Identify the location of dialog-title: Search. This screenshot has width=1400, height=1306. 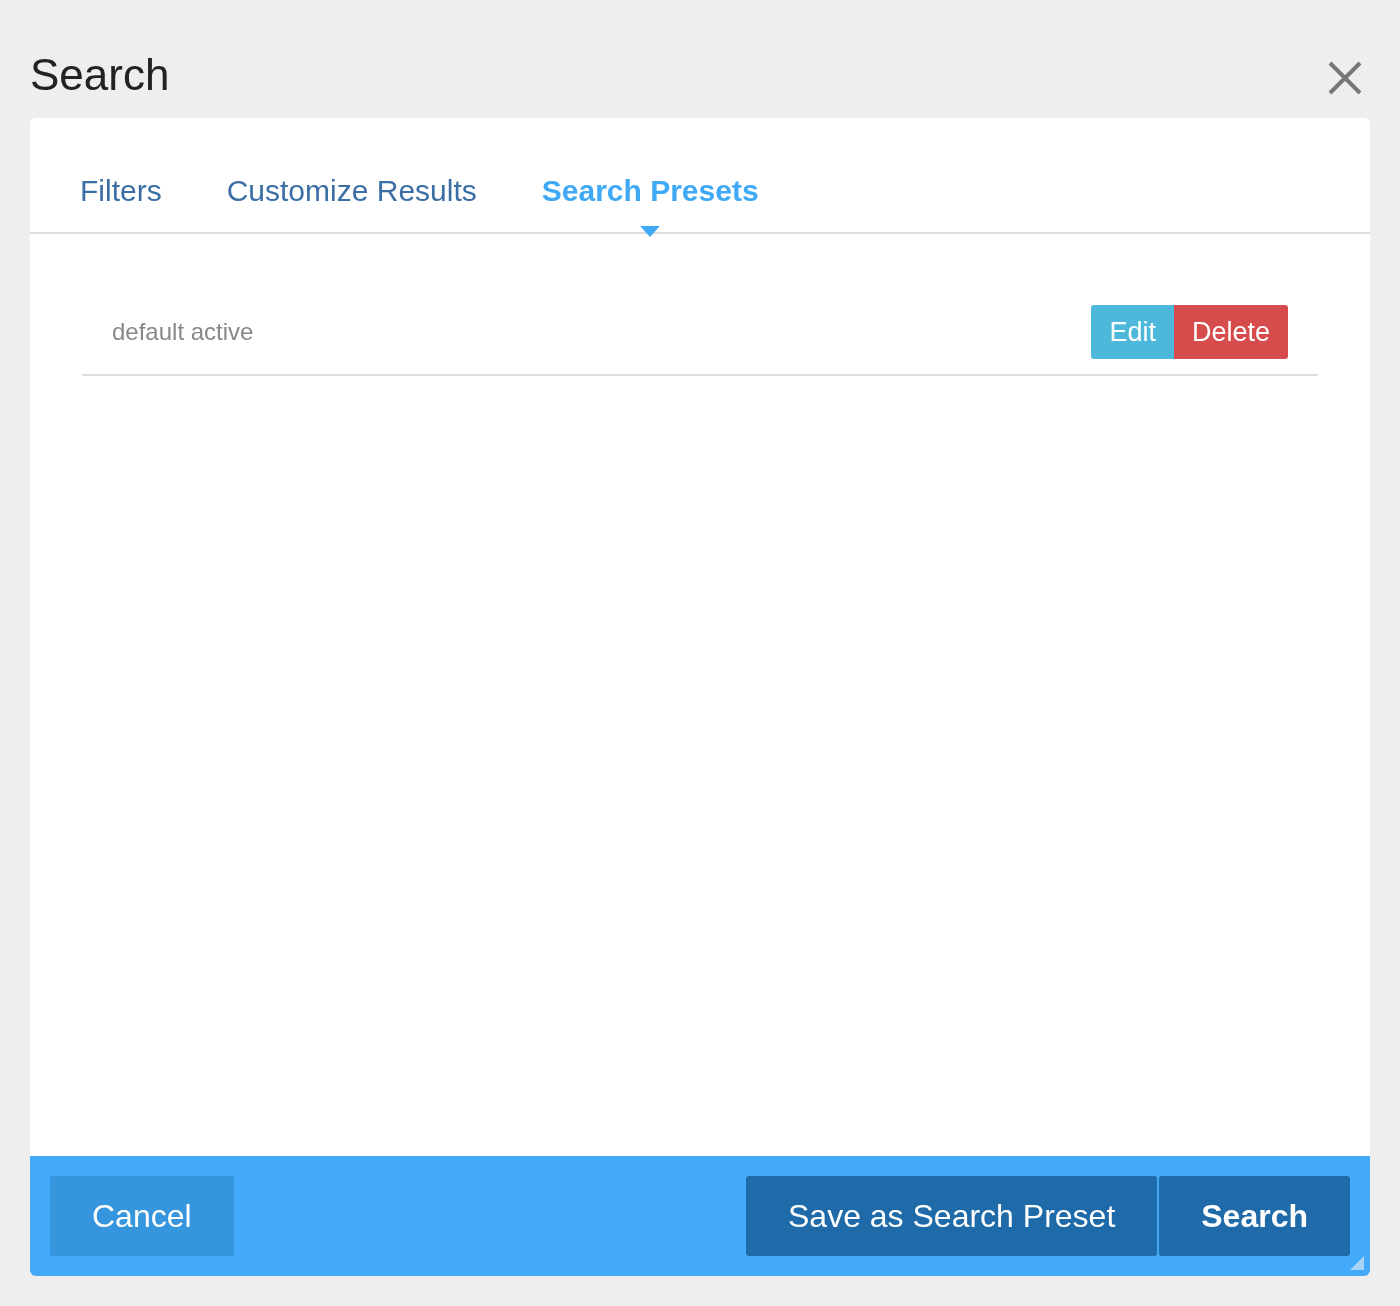
(100, 75).